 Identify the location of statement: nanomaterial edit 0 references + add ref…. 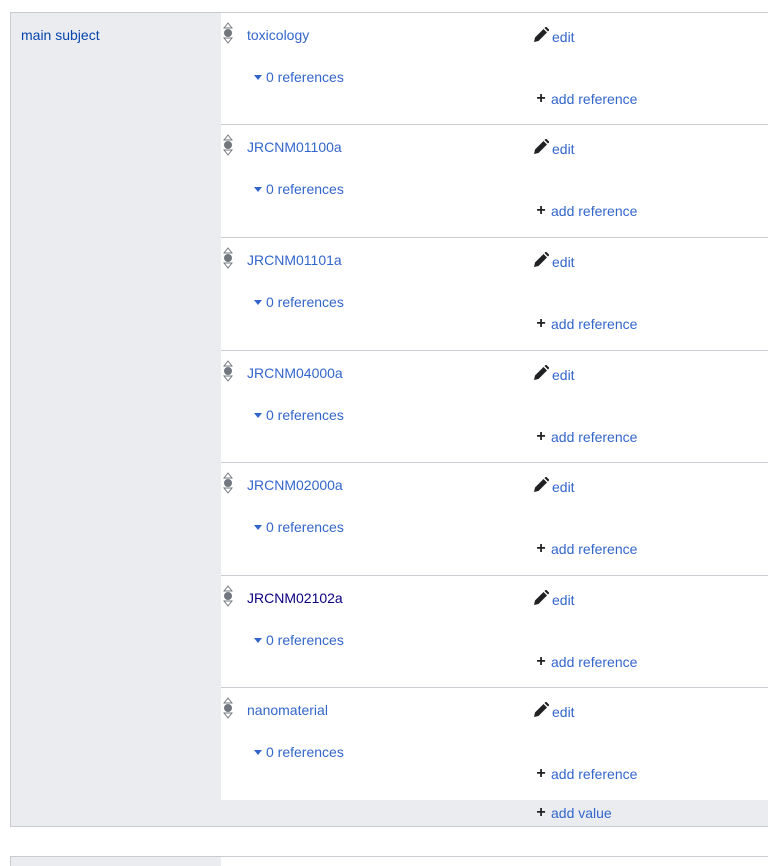
(494, 744).